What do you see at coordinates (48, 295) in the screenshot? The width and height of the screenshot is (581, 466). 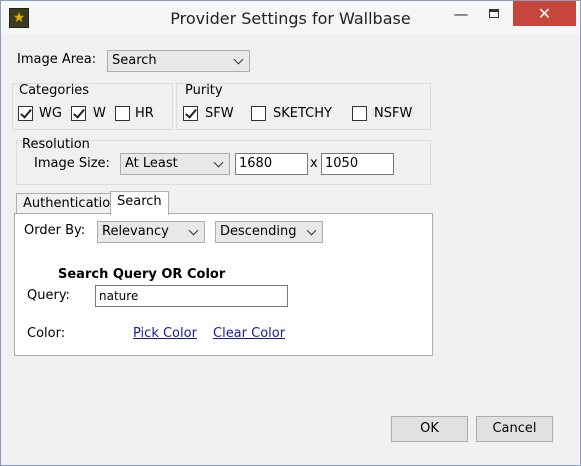 I see `query-label: Query:` at bounding box center [48, 295].